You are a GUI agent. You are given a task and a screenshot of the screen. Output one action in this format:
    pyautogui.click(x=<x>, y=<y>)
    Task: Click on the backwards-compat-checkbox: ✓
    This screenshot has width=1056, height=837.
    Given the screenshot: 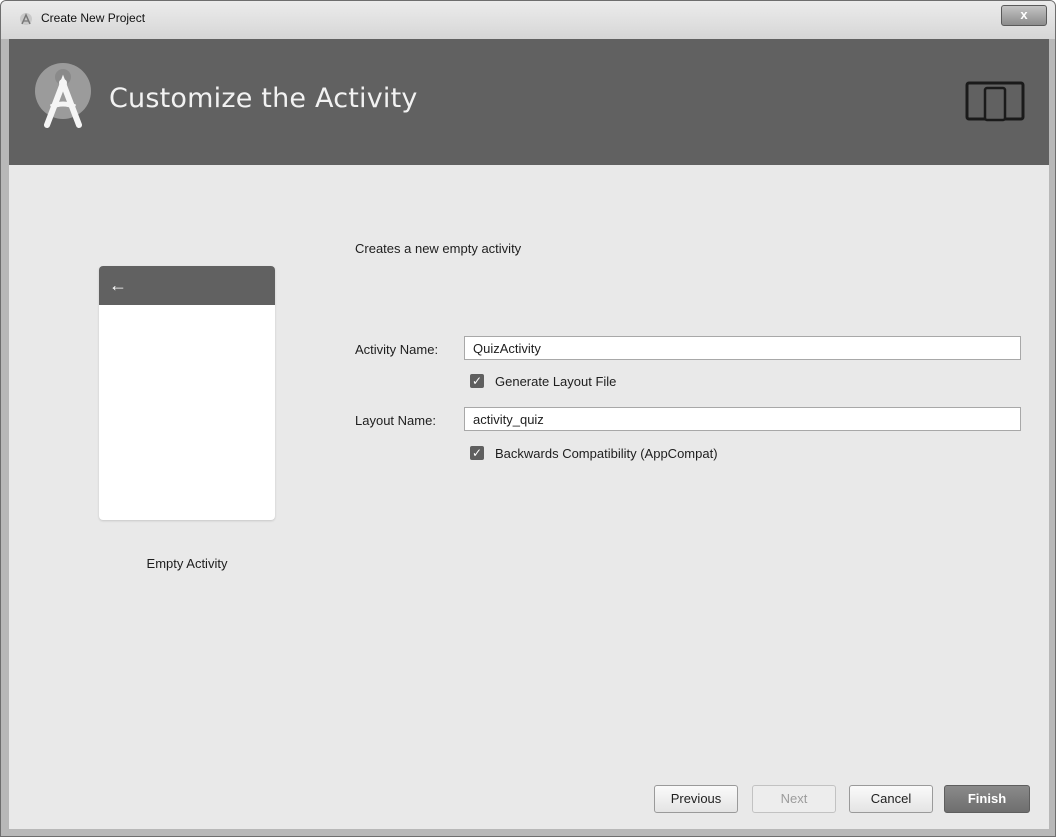 What is the action you would take?
    pyautogui.click(x=477, y=453)
    